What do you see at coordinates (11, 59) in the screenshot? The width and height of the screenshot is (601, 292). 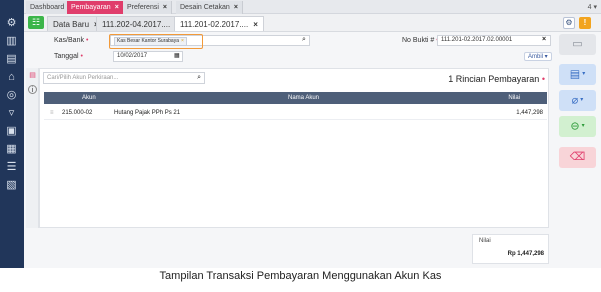 I see `calculator-icon: ▤` at bounding box center [11, 59].